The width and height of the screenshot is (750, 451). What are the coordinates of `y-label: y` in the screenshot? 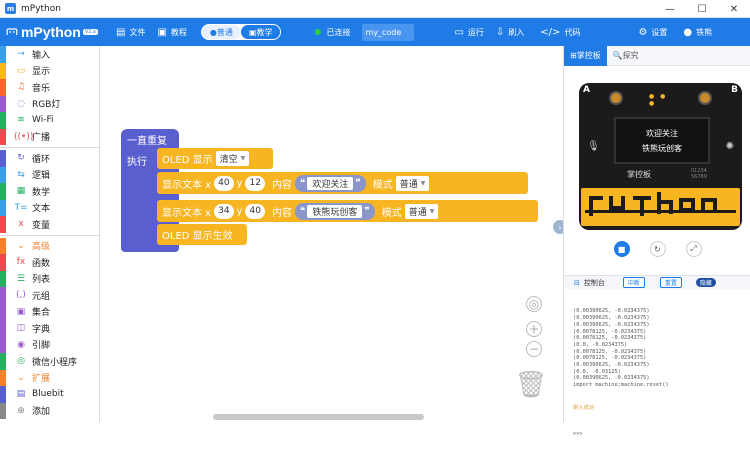 It's located at (239, 211).